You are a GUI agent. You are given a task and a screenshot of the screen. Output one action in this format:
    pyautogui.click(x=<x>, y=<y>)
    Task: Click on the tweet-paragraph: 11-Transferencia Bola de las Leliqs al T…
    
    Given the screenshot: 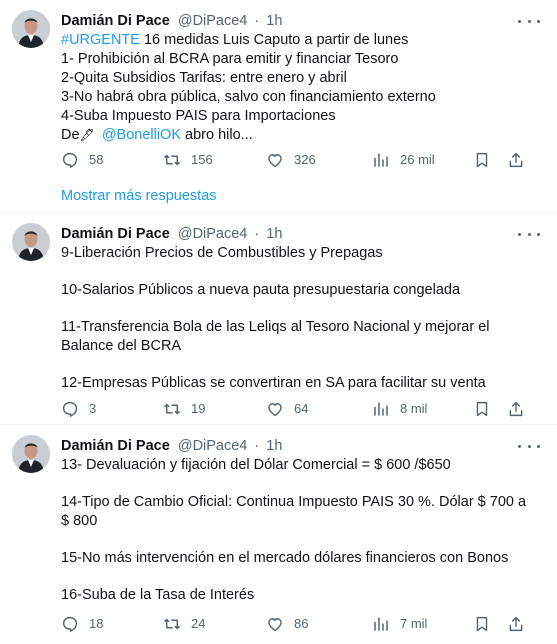 What is the action you would take?
    pyautogui.click(x=275, y=336)
    